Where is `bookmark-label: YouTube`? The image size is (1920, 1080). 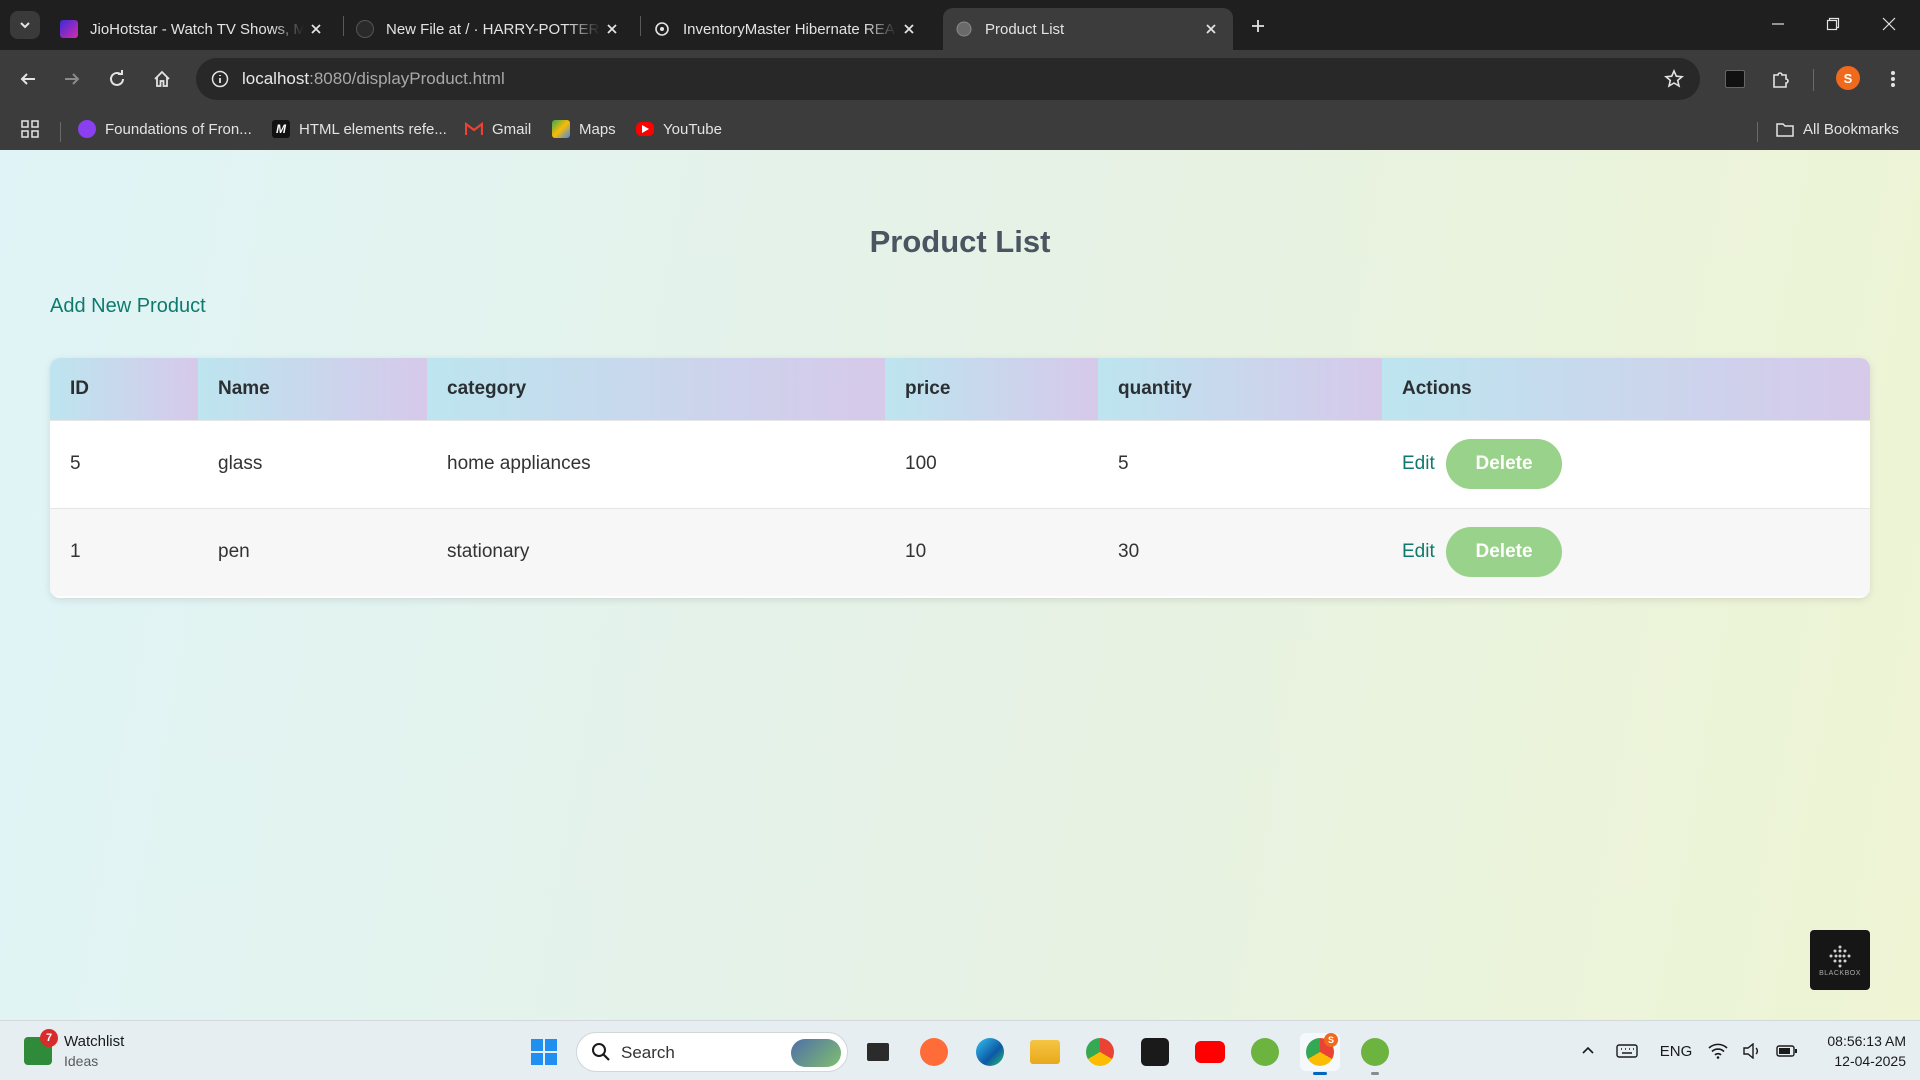 bookmark-label: YouTube is located at coordinates (692, 129).